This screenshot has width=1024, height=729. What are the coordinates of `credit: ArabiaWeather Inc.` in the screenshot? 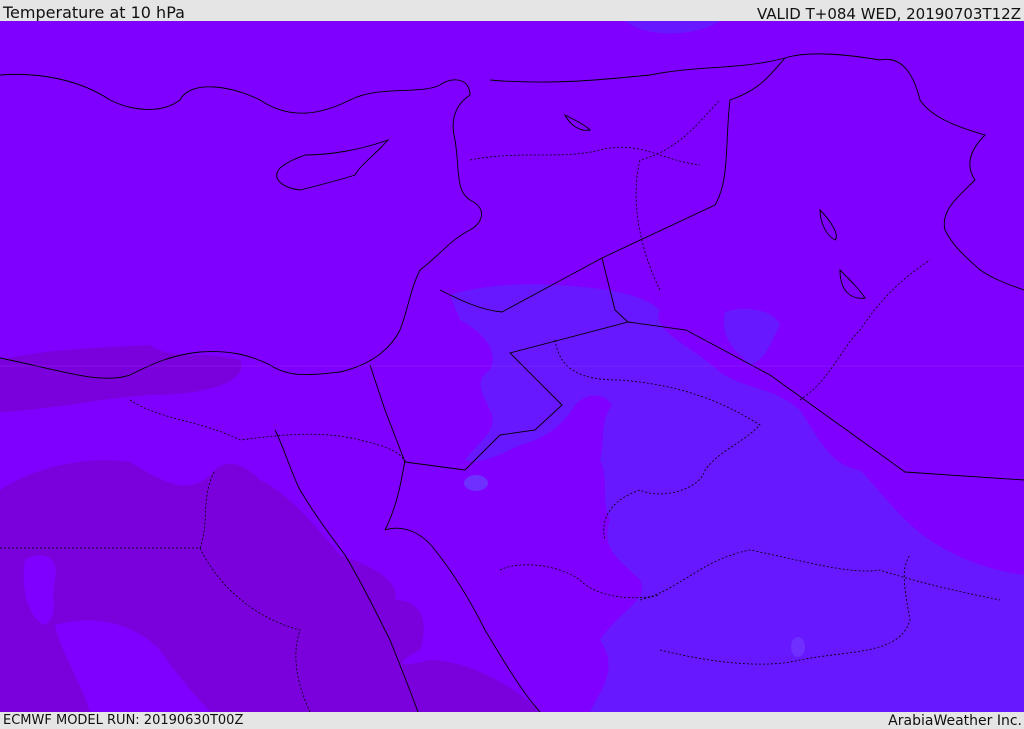 It's located at (955, 721).